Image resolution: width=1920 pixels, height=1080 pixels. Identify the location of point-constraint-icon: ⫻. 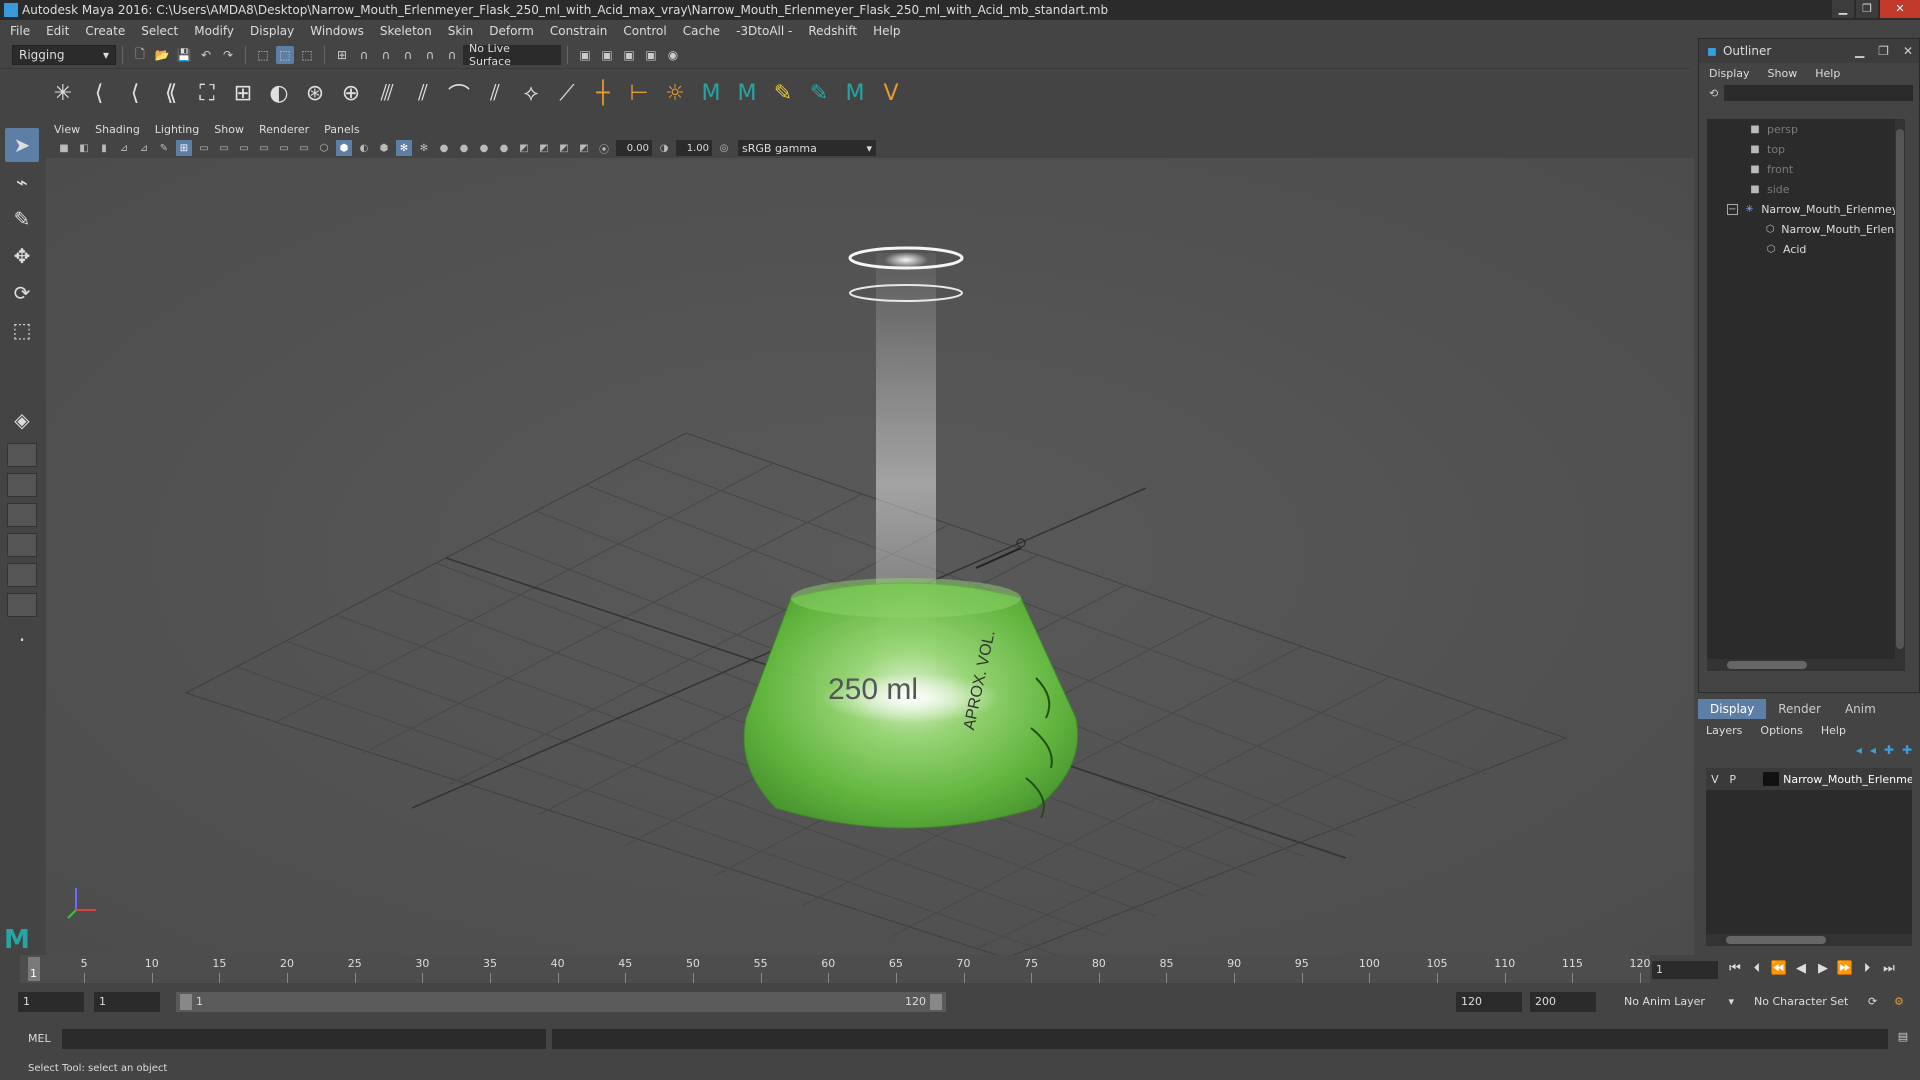
(387, 94).